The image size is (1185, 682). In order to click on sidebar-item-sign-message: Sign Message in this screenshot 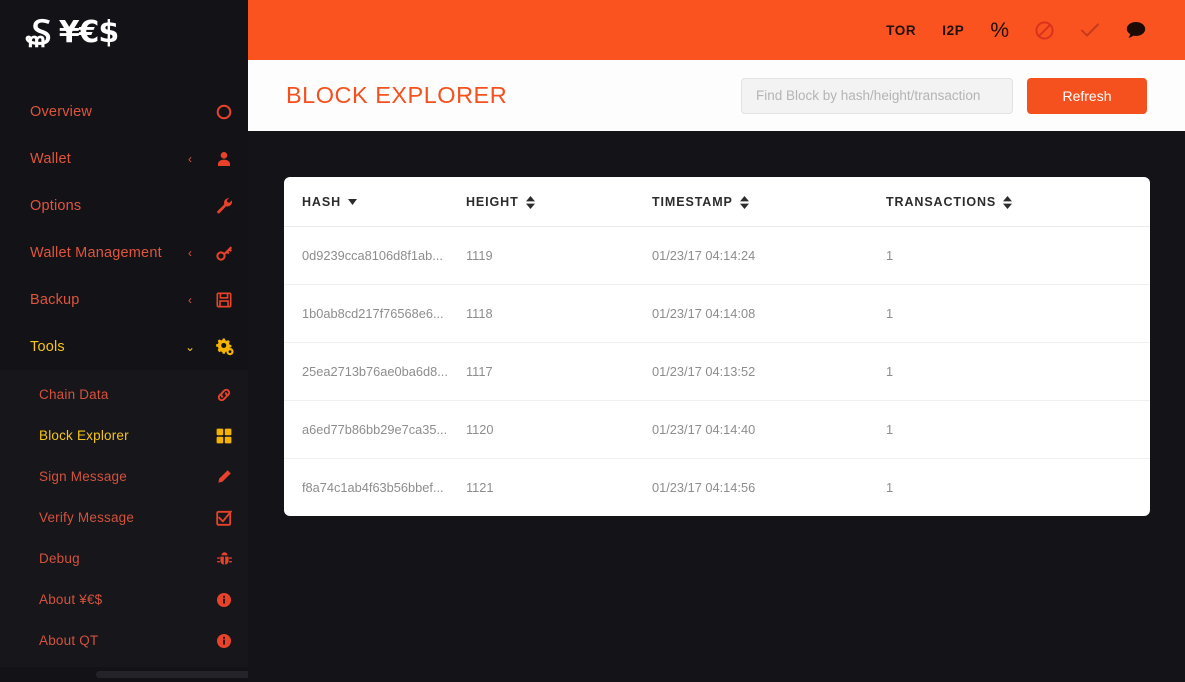, I will do `click(124, 476)`.